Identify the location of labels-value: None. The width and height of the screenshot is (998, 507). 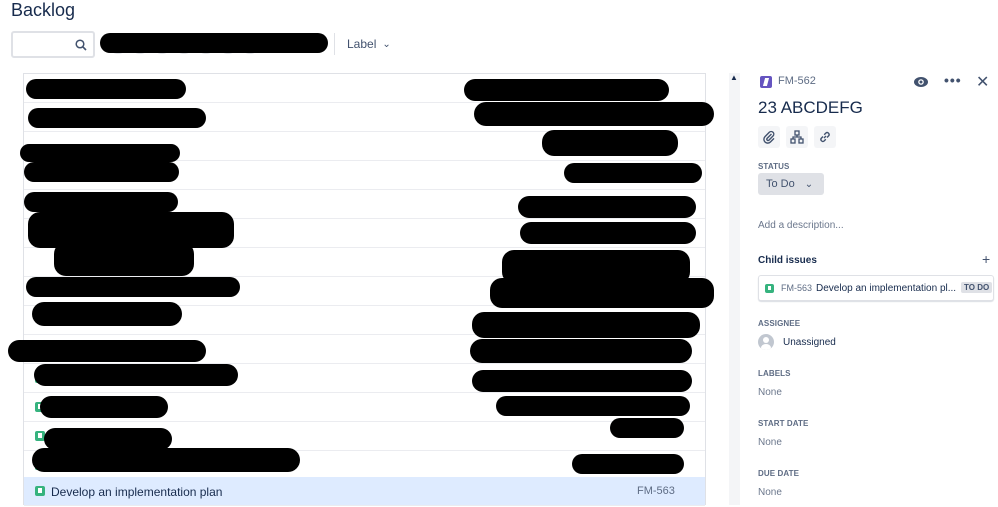
(770, 392).